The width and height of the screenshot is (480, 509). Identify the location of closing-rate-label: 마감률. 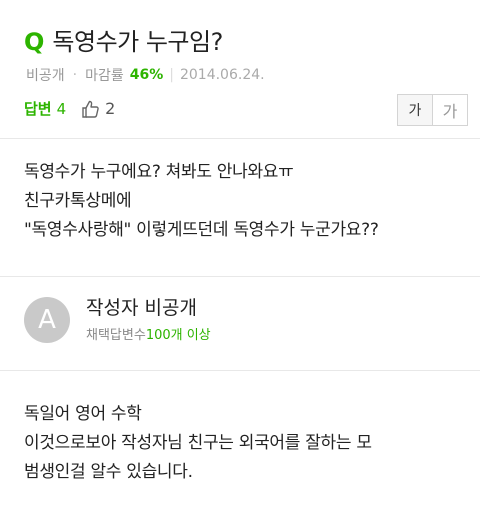
(104, 76).